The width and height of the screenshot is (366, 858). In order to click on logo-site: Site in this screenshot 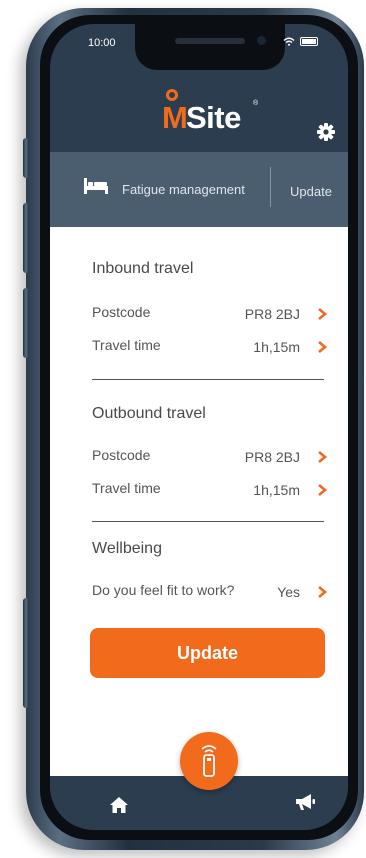, I will do `click(213, 117)`.